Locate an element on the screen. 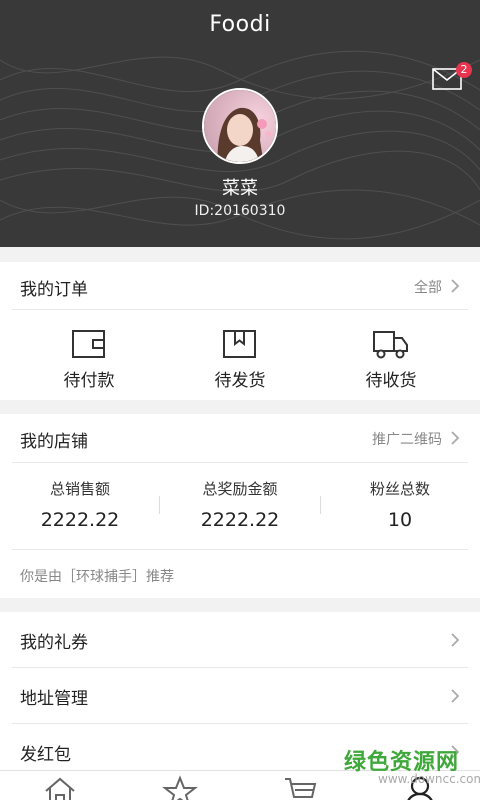 The image size is (480, 800). truck-icon is located at coordinates (390, 345).